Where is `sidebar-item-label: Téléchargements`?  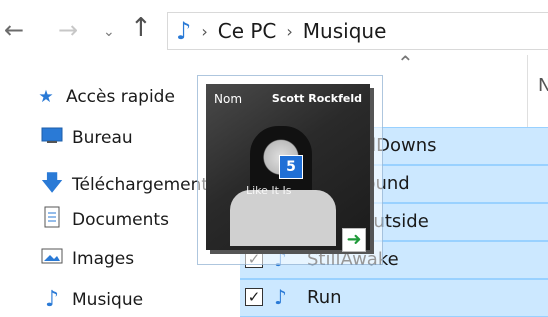
sidebar-item-label: Téléchargements is located at coordinates (144, 185).